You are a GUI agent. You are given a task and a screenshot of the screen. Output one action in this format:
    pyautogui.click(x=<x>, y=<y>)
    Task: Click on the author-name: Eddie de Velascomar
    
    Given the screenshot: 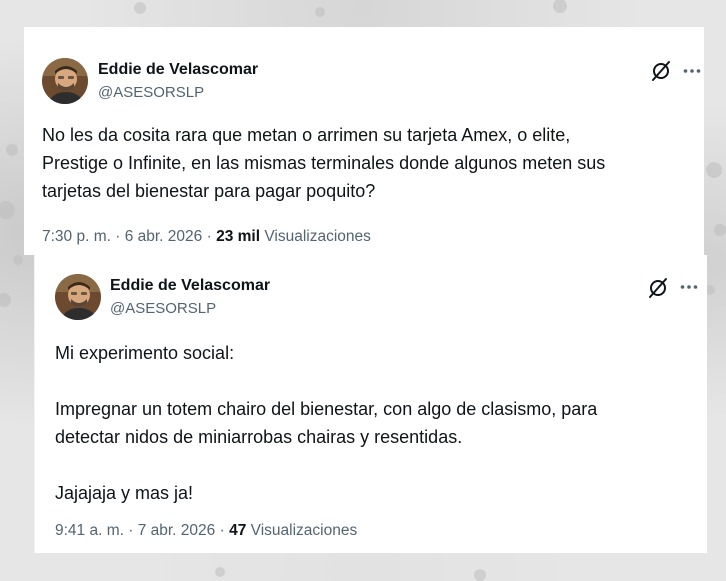 What is the action you would take?
    pyautogui.click(x=178, y=70)
    